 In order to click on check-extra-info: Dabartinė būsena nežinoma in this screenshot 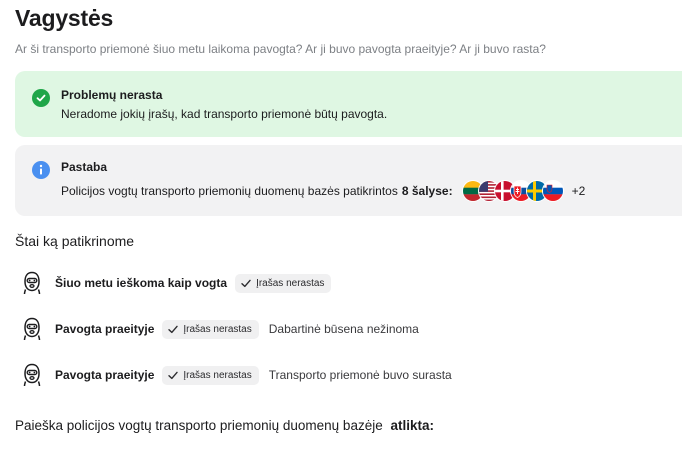, I will do `click(343, 329)`.